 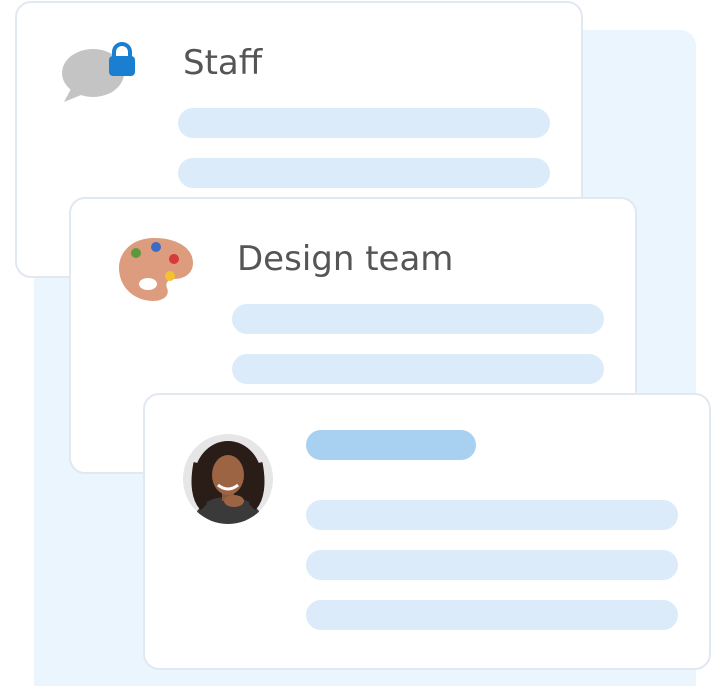 I want to click on palette-icon, so click(x=156, y=269).